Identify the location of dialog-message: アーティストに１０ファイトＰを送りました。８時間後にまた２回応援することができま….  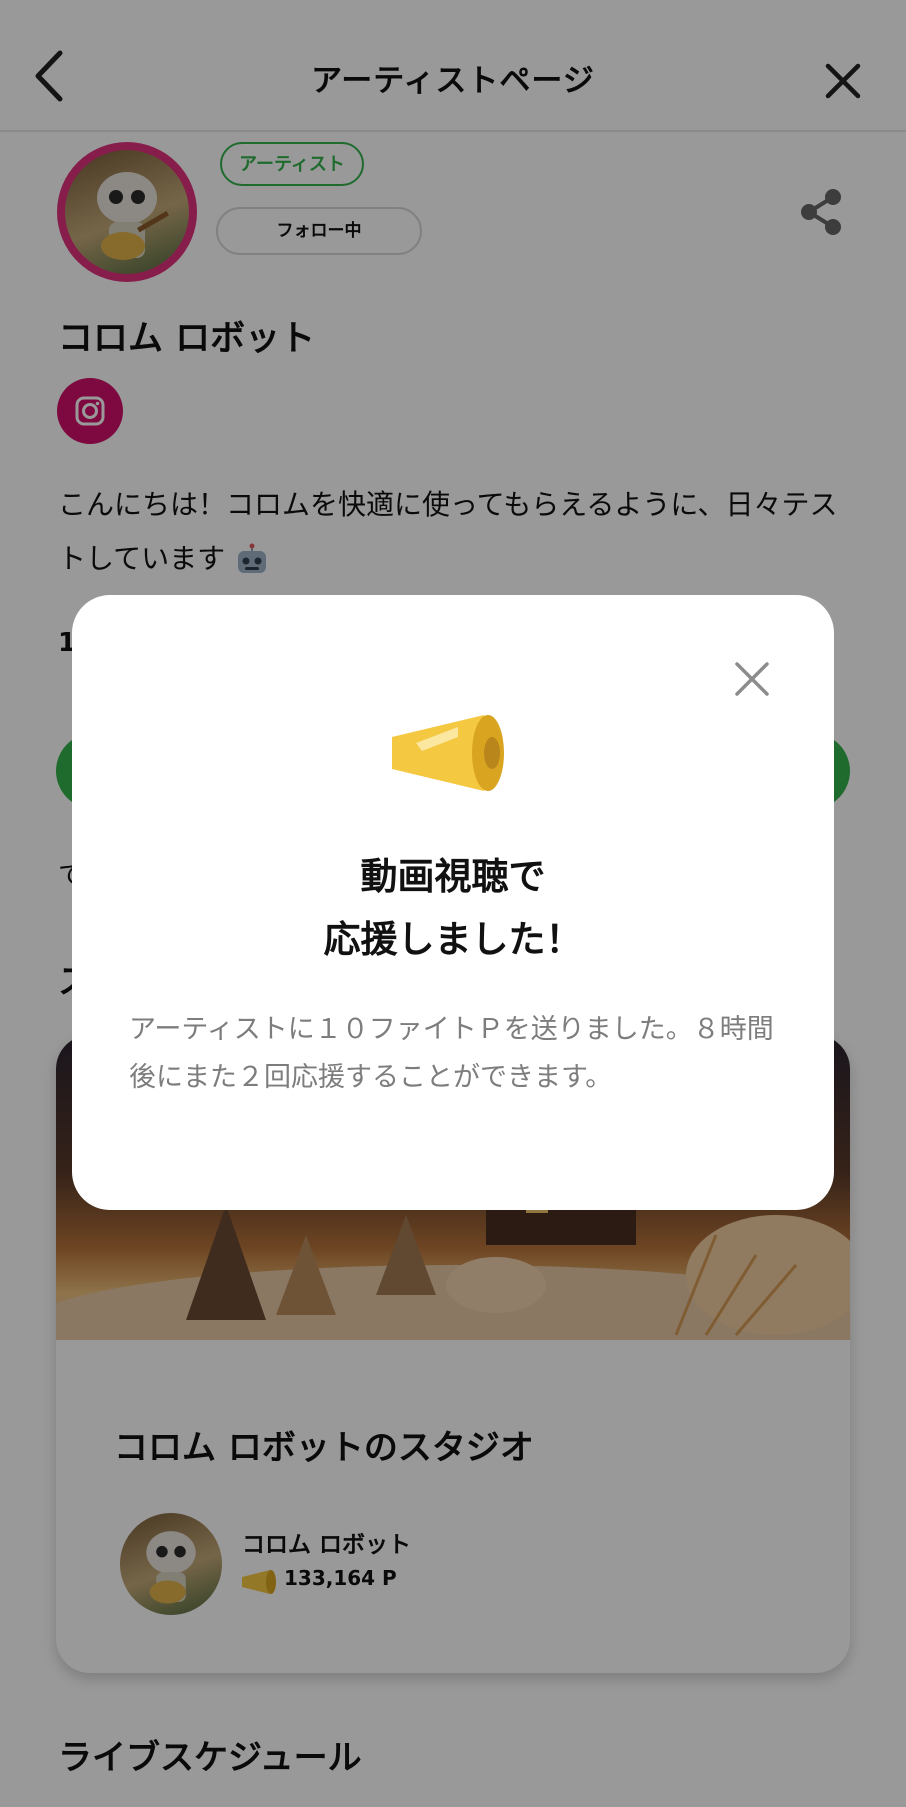
(451, 1053).